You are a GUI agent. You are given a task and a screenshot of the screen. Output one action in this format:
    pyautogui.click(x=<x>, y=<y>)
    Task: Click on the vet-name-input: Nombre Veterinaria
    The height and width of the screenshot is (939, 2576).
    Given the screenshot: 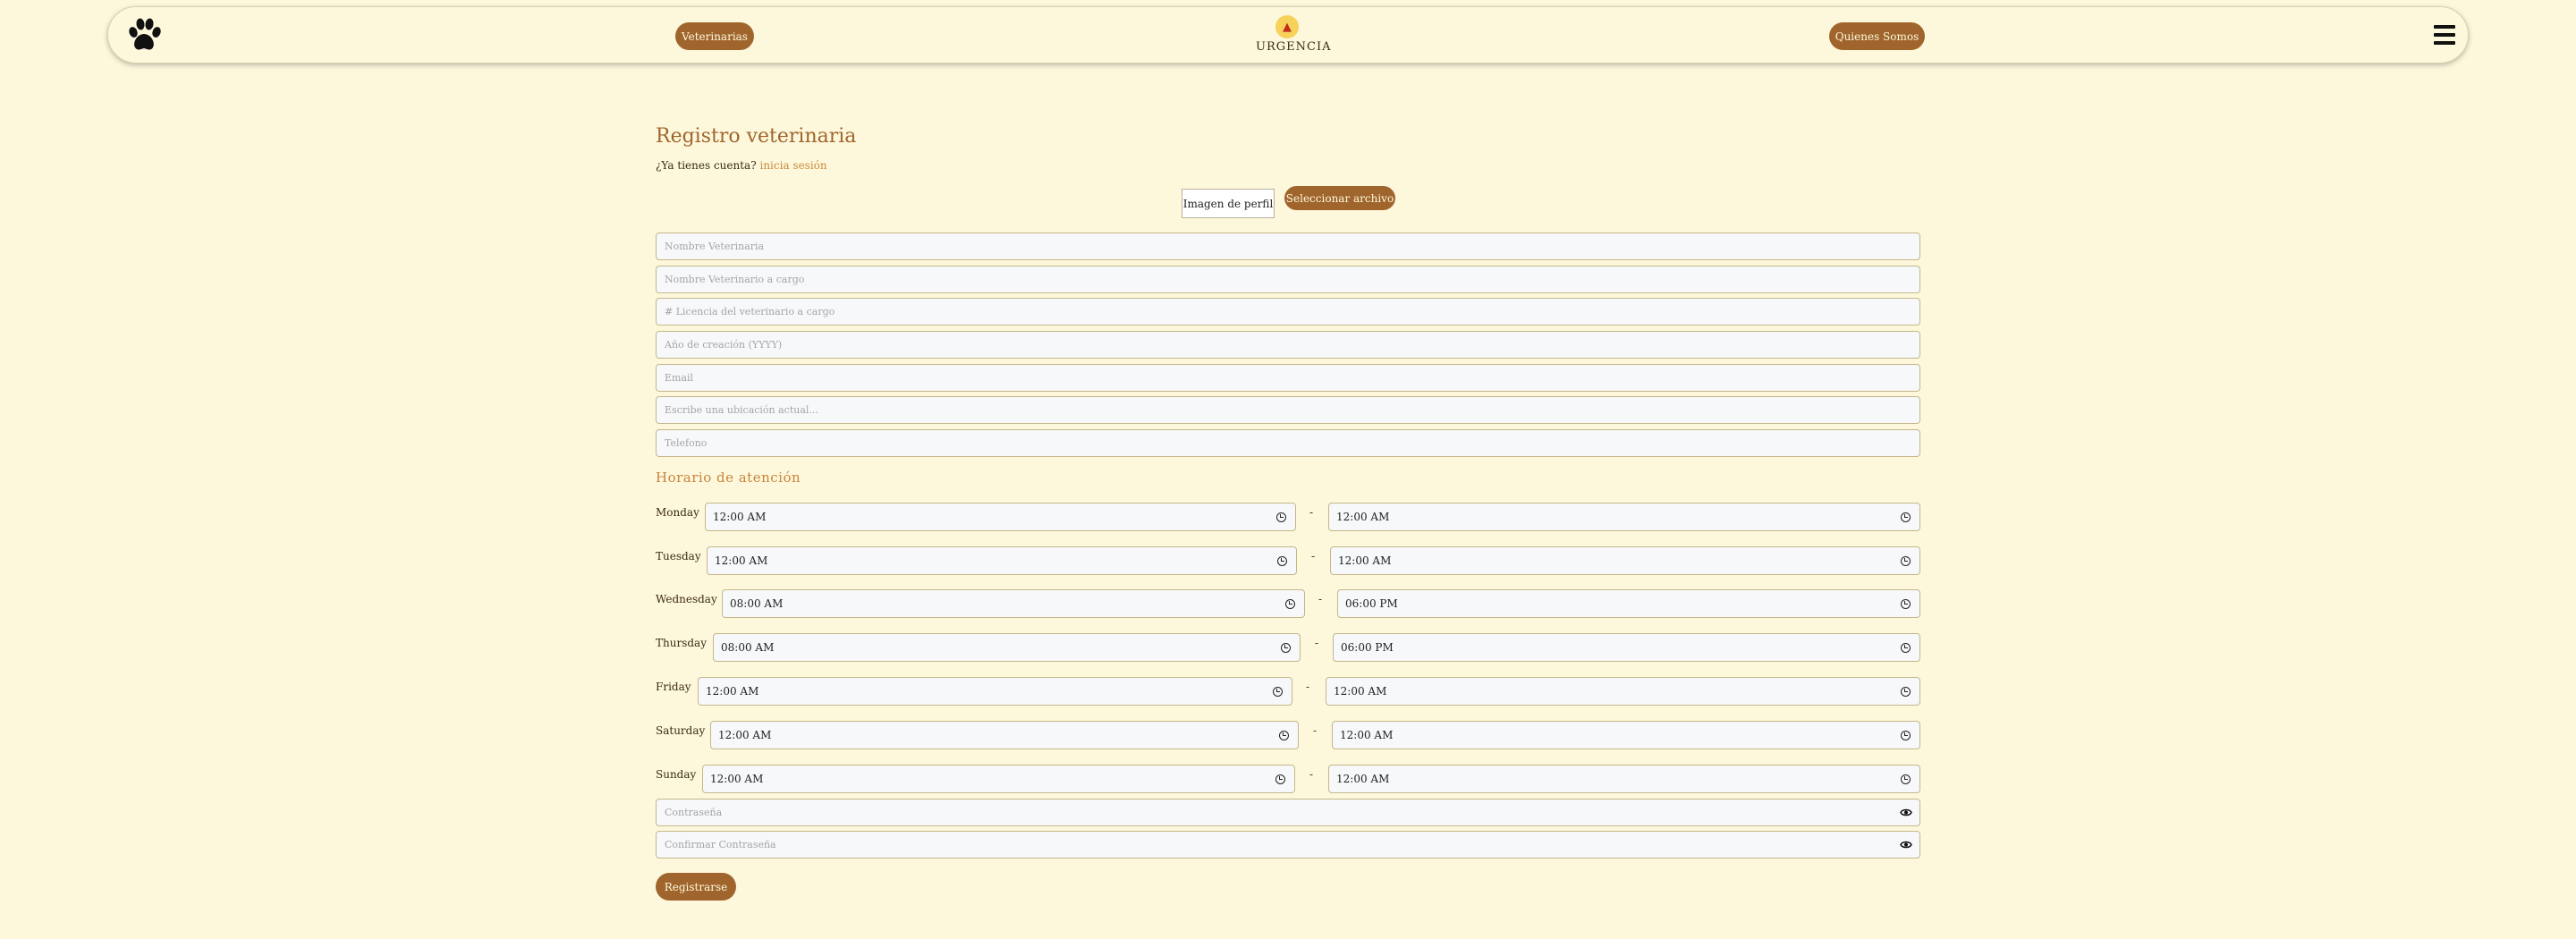 What is the action you would take?
    pyautogui.click(x=1288, y=247)
    